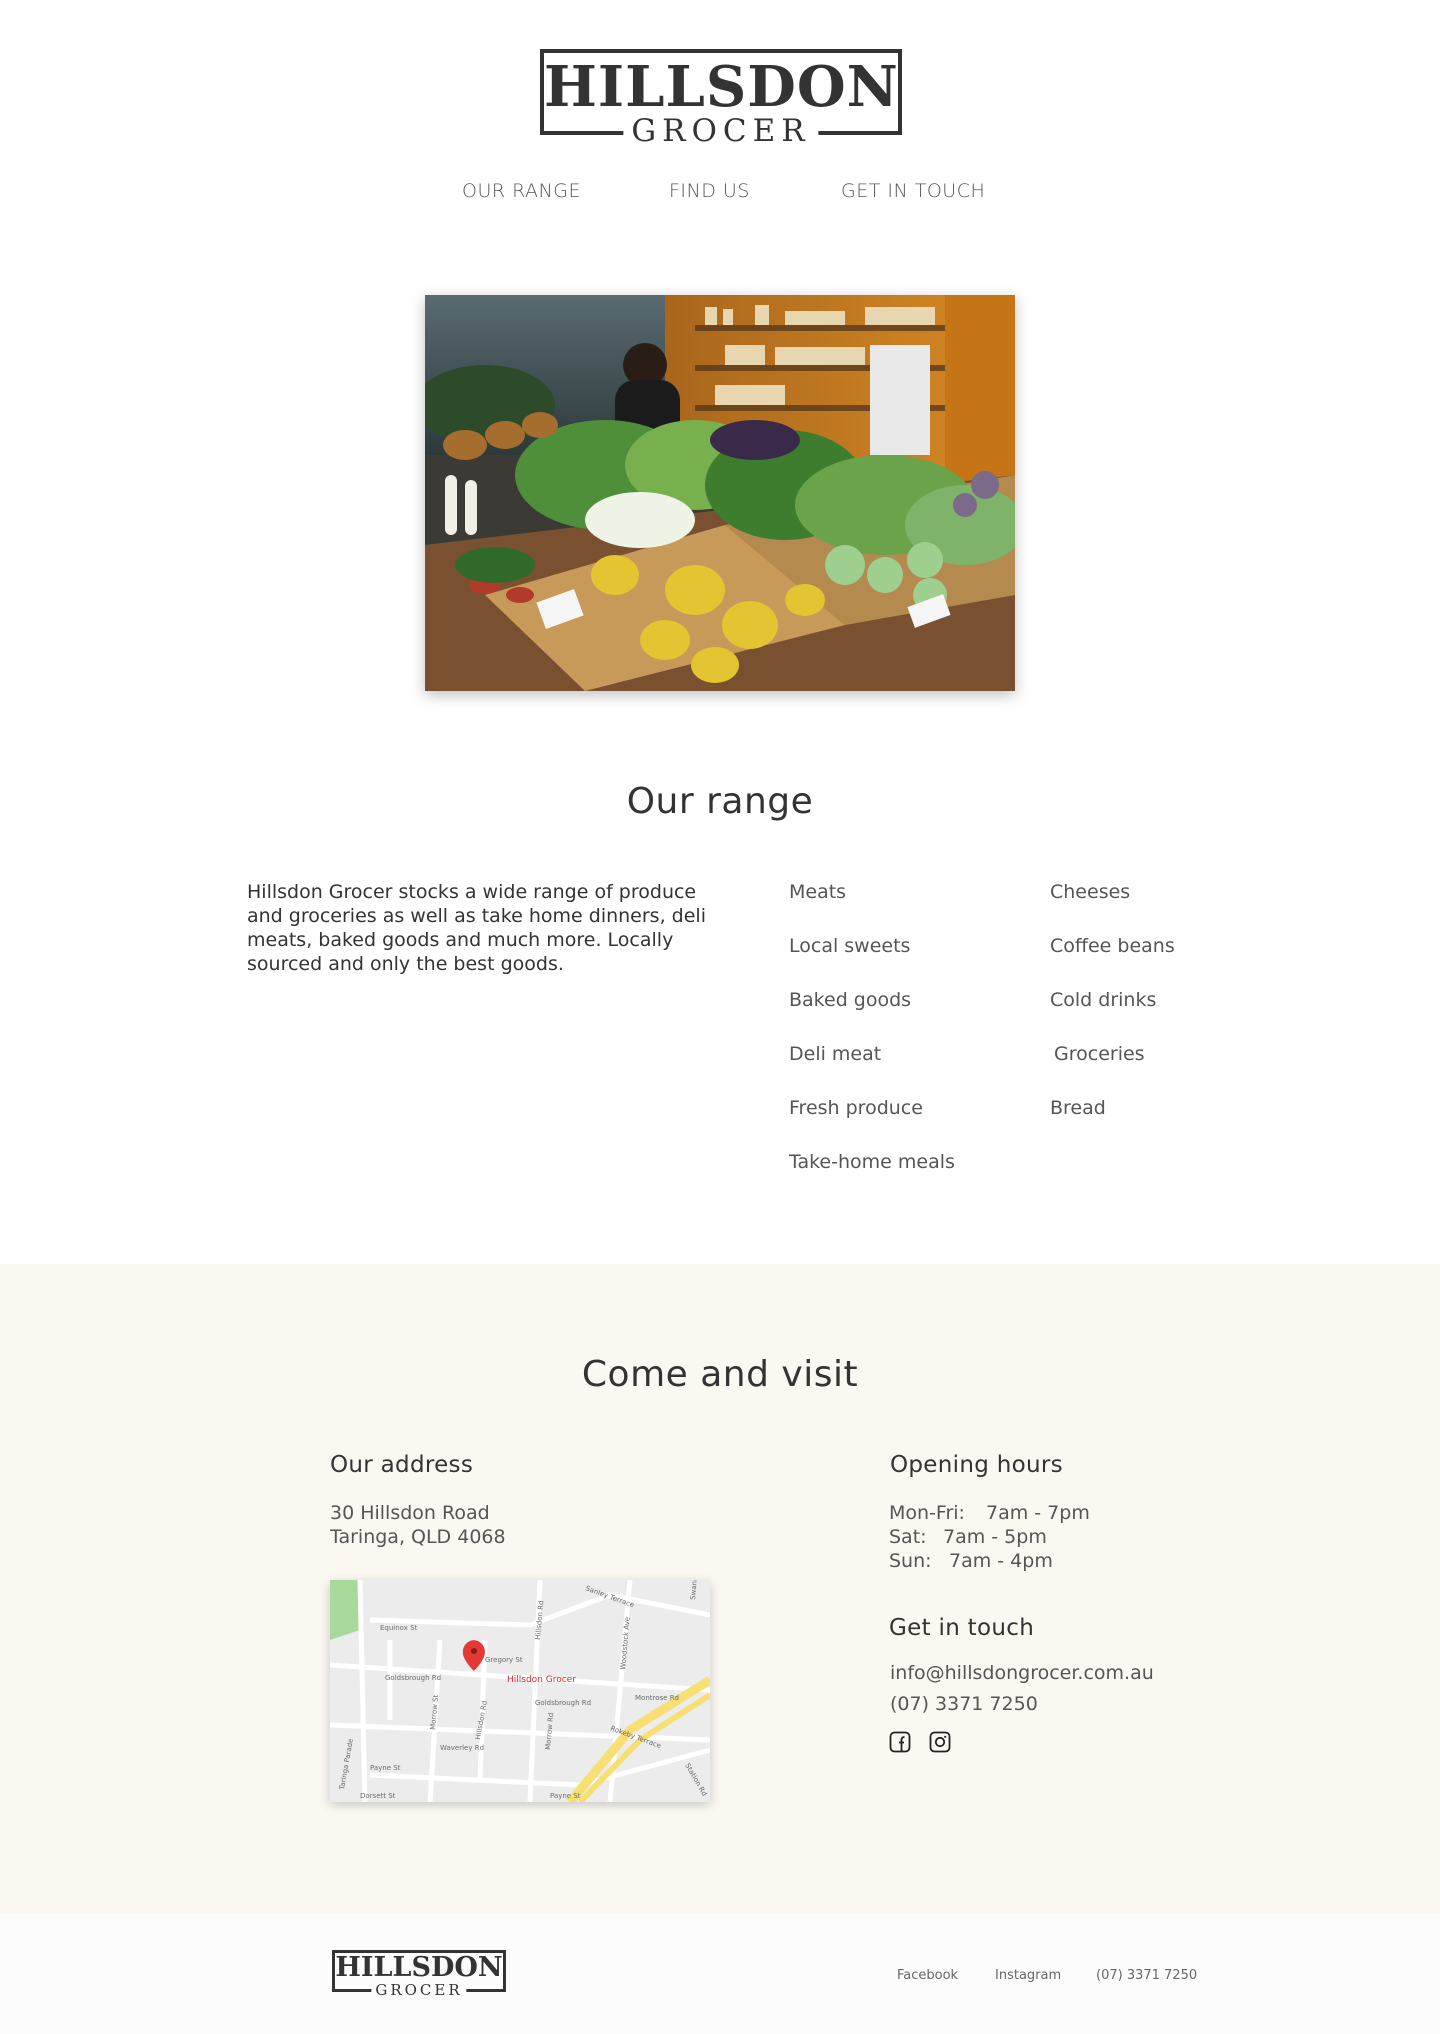 This screenshot has height=2034, width=1440. Describe the element at coordinates (835, 1054) in the screenshot. I see `range-item-deli-meat: Deli meat` at that location.